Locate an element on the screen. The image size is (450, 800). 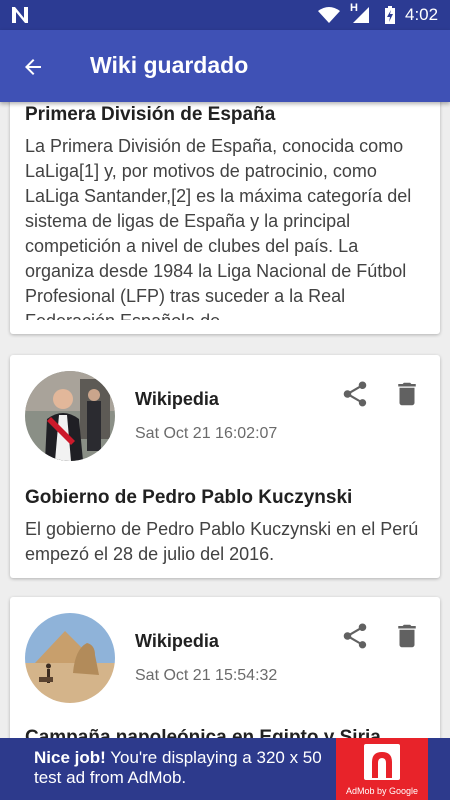
back-button is located at coordinates (33, 67).